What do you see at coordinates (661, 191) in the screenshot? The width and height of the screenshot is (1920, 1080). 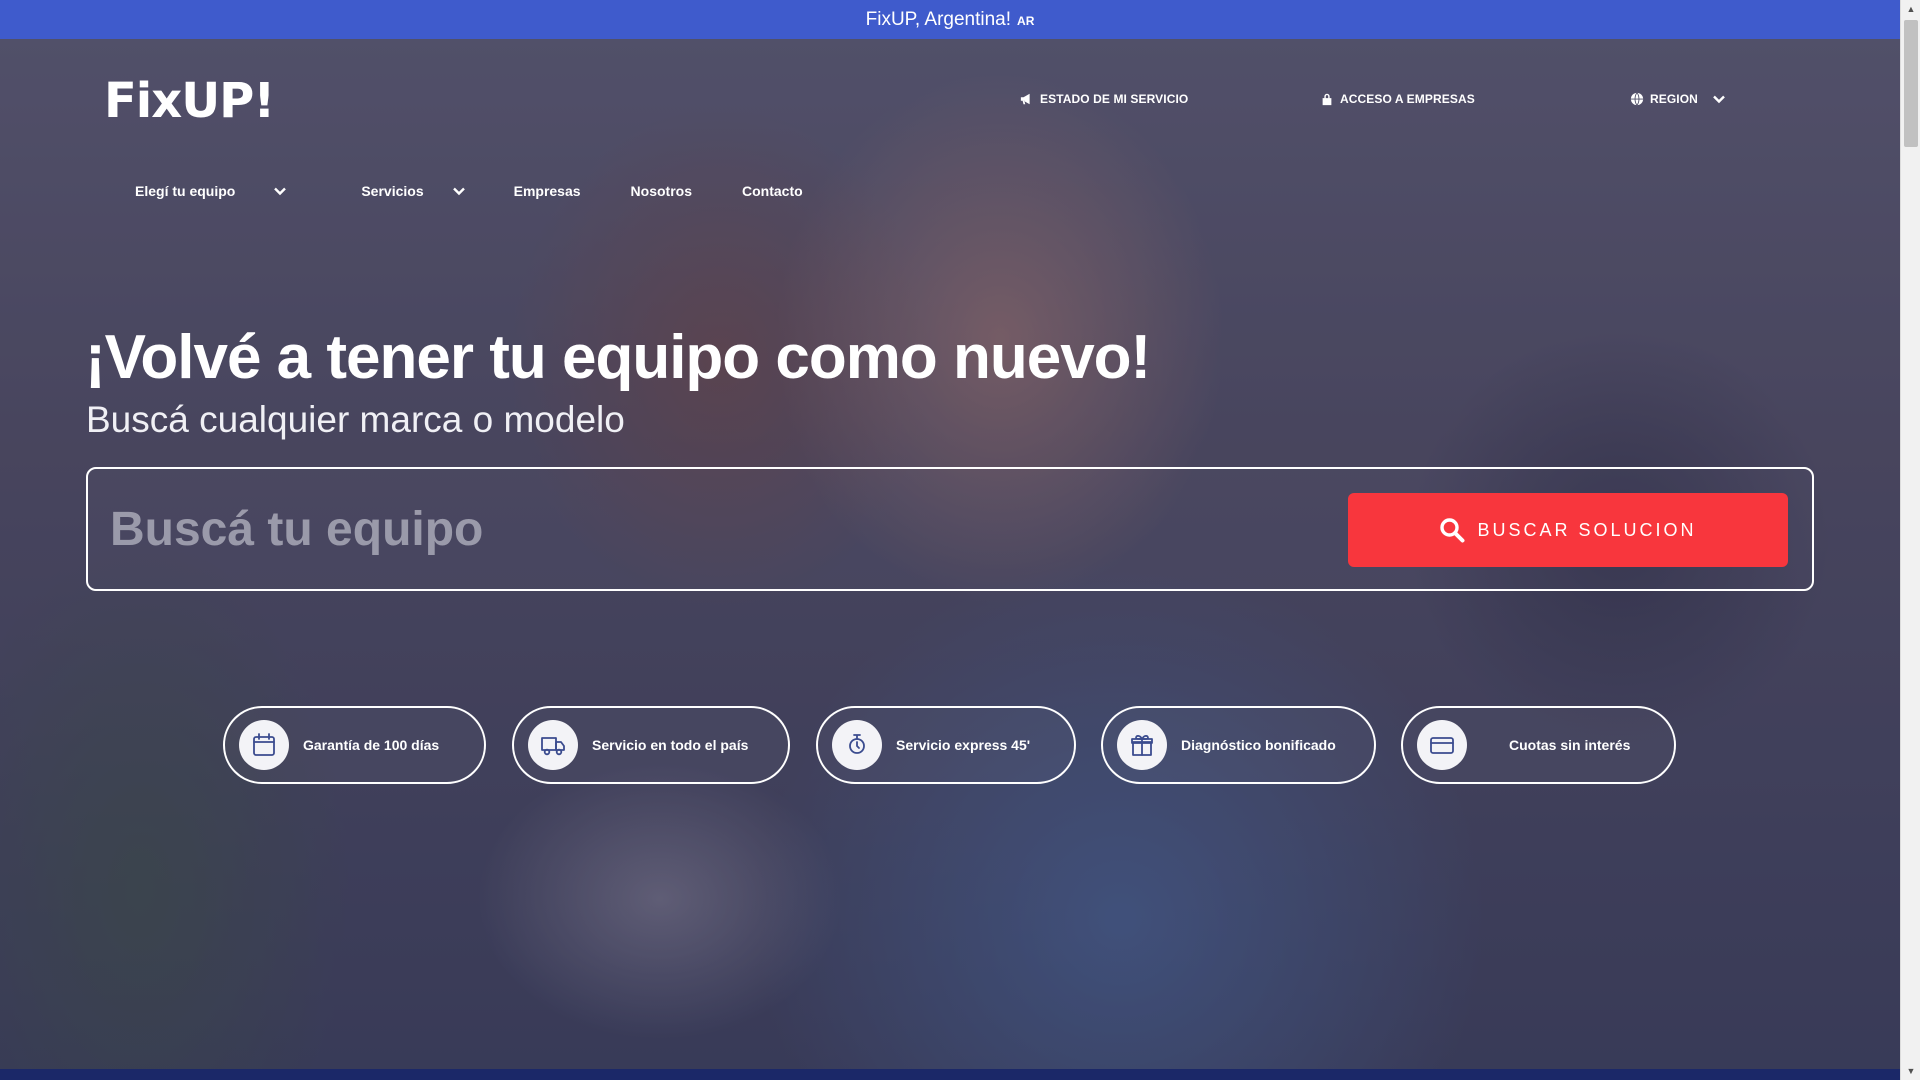 I see `nav-item-nosotros: Nosotros` at bounding box center [661, 191].